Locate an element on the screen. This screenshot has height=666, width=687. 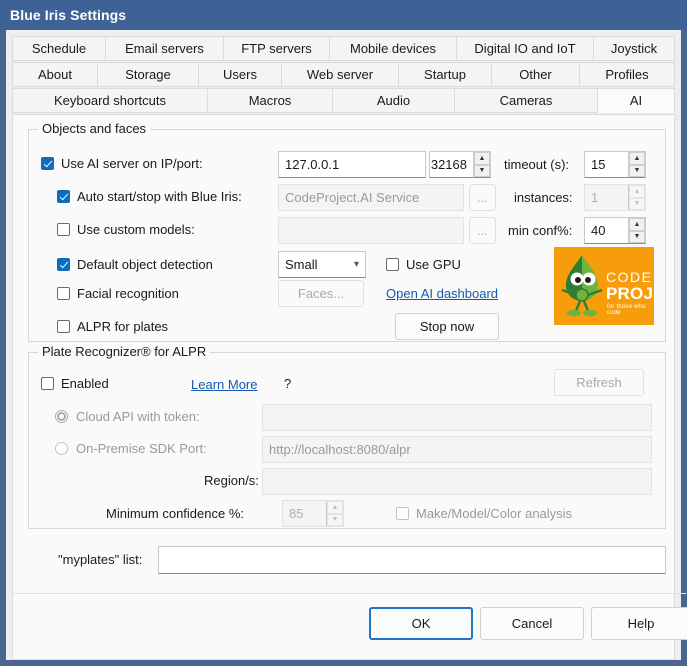
min-conf-spinner-down: ▼ is located at coordinates (637, 236).